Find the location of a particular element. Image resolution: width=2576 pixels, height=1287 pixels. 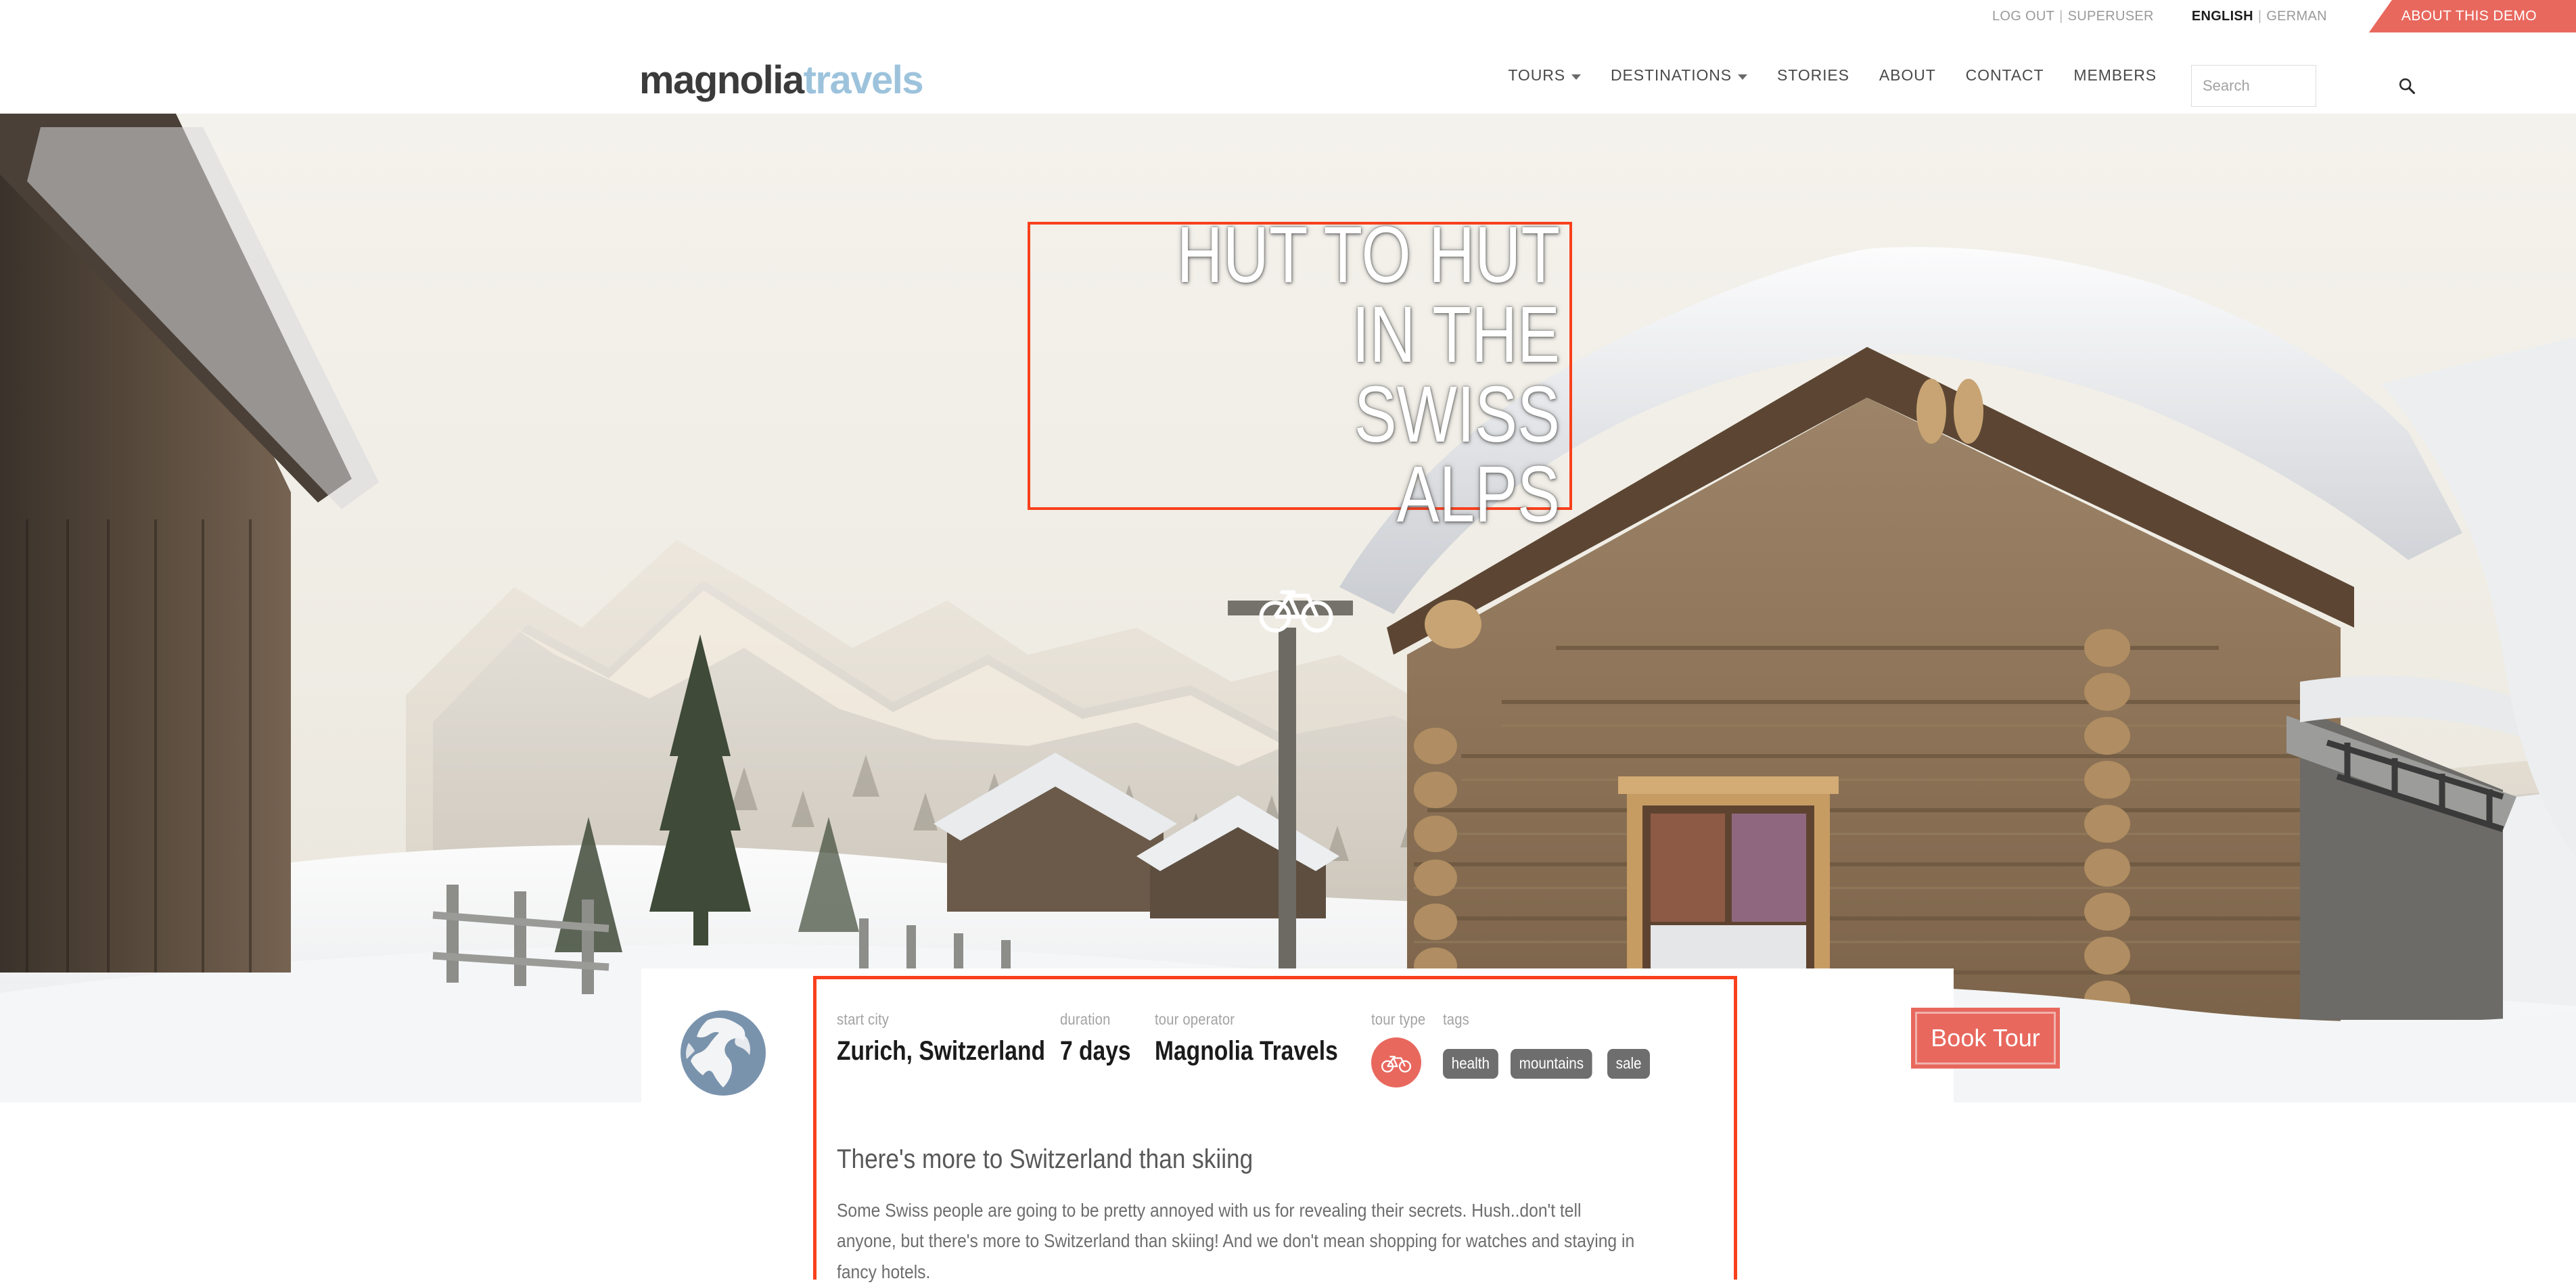

globe-icon is located at coordinates (723, 1053).